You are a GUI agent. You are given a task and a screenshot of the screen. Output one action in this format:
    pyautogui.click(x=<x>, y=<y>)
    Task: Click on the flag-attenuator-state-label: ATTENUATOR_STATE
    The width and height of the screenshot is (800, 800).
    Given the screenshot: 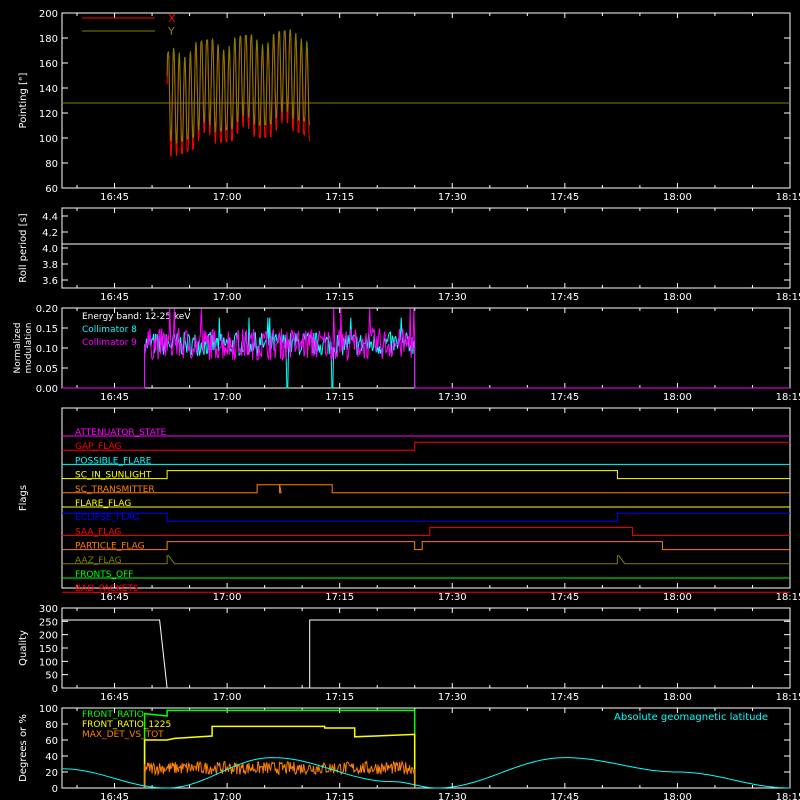 What is the action you would take?
    pyautogui.click(x=121, y=433)
    